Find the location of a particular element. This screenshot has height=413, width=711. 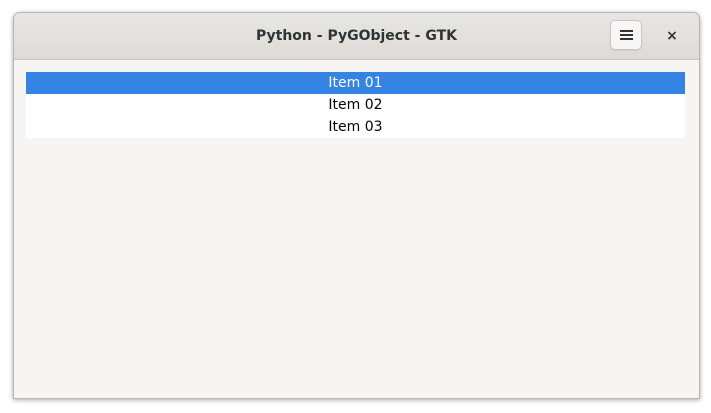

window-title: Python - PyGObject - GTK is located at coordinates (356, 36).